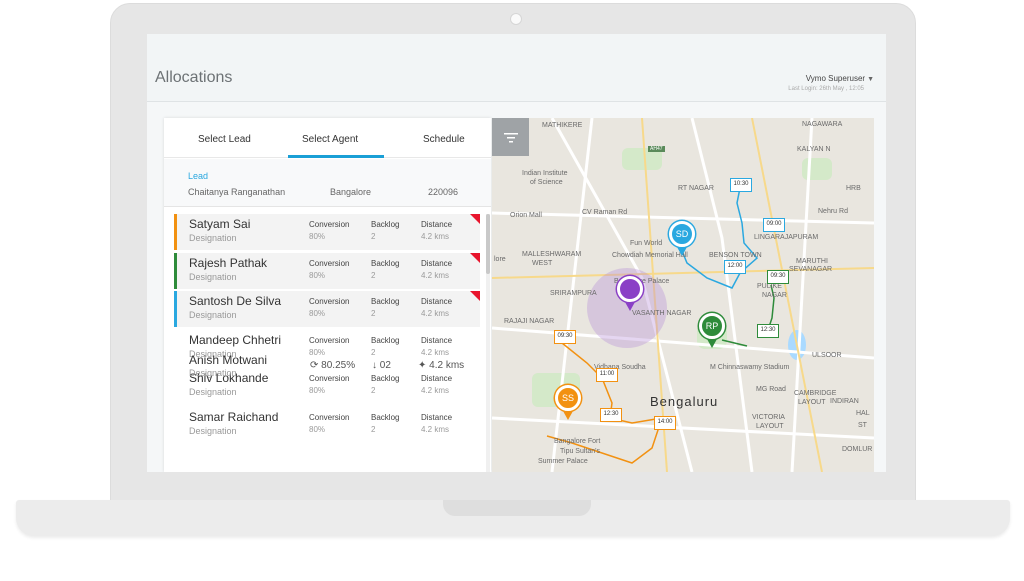 The width and height of the screenshot is (1024, 581). I want to click on camera-icon, so click(516, 19).